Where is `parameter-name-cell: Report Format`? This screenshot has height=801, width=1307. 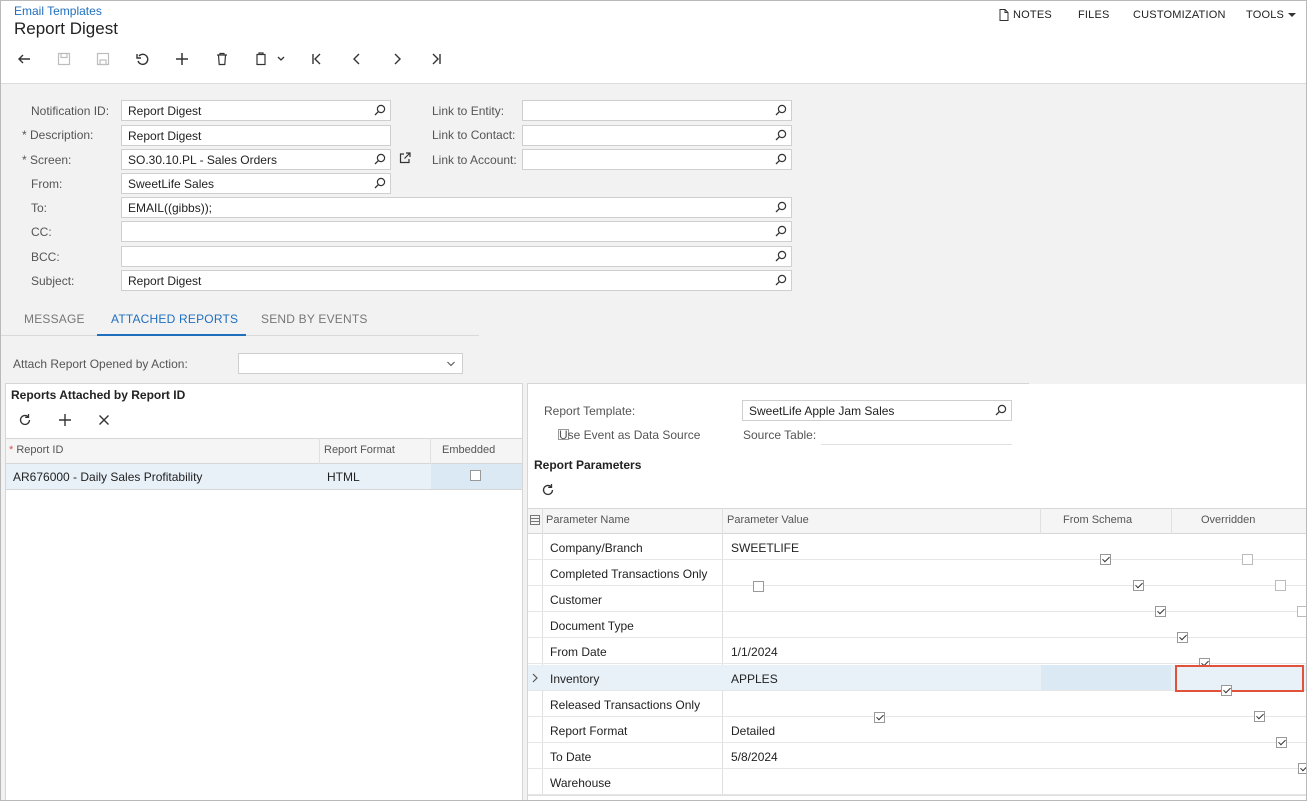
parameter-name-cell: Report Format is located at coordinates (588, 731).